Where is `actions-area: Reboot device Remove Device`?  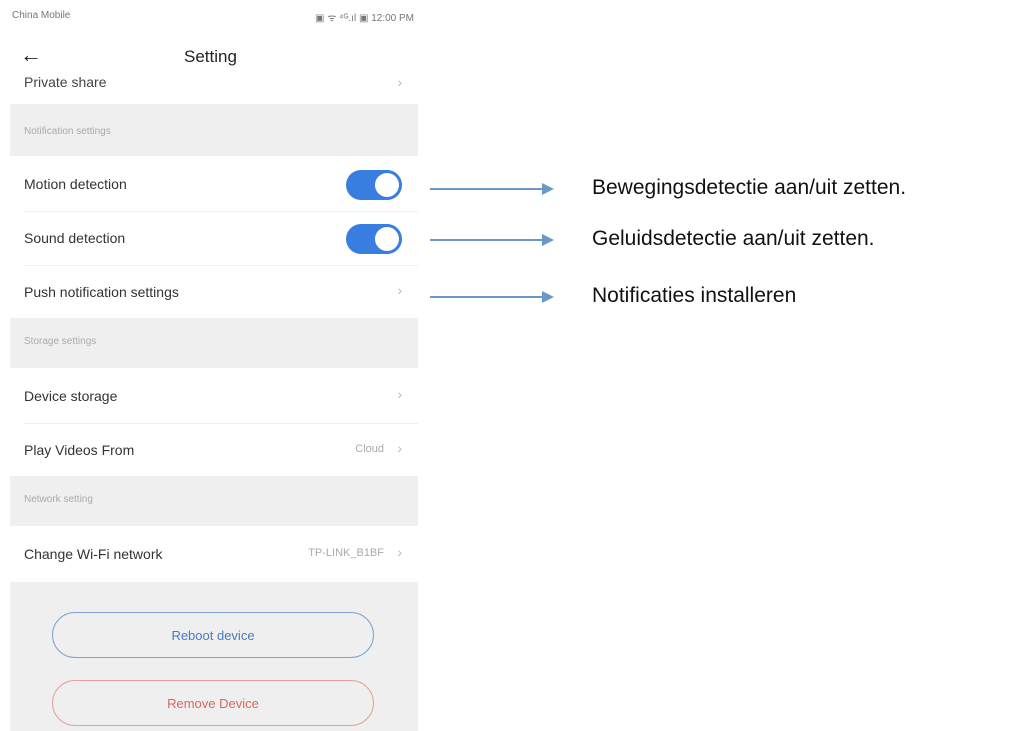
actions-area: Reboot device Remove Device is located at coordinates (214, 656).